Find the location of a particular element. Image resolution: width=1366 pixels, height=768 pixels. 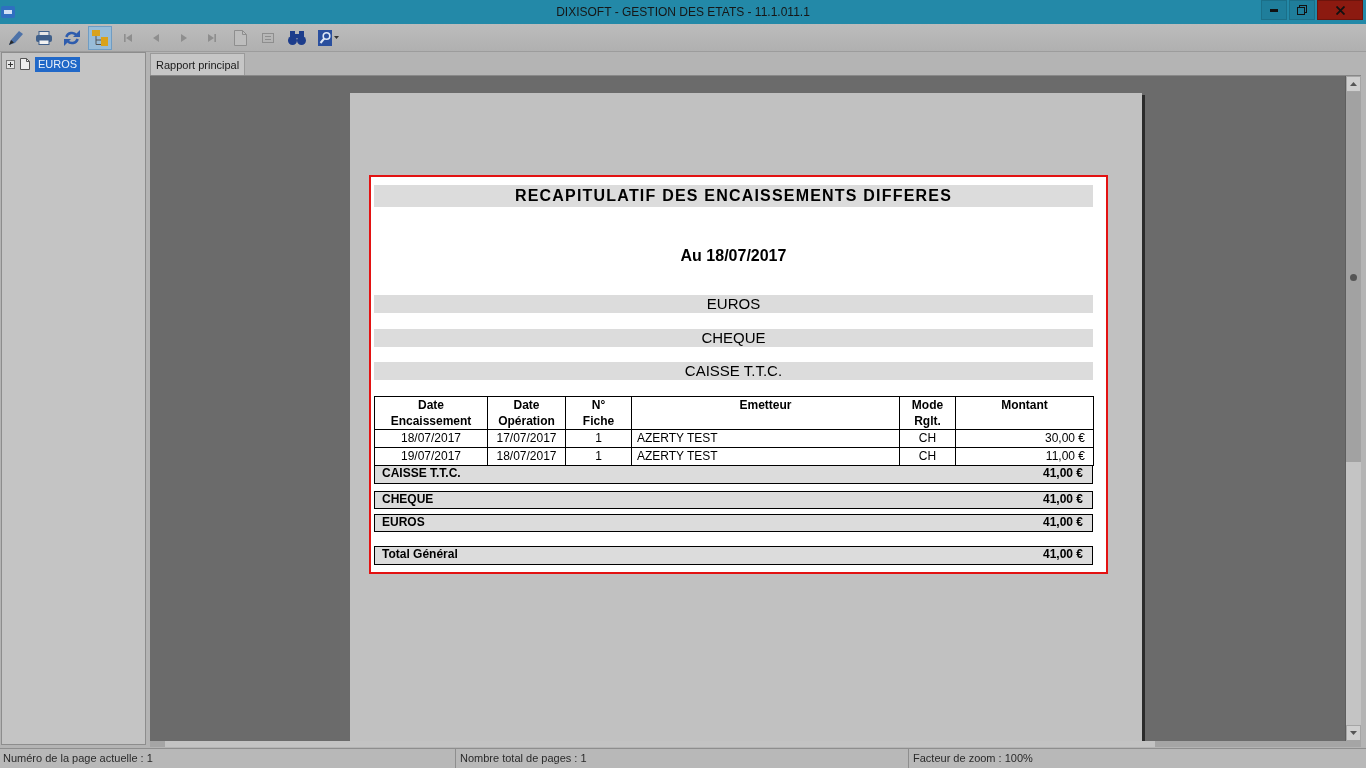

document-icon is located at coordinates (25, 64).